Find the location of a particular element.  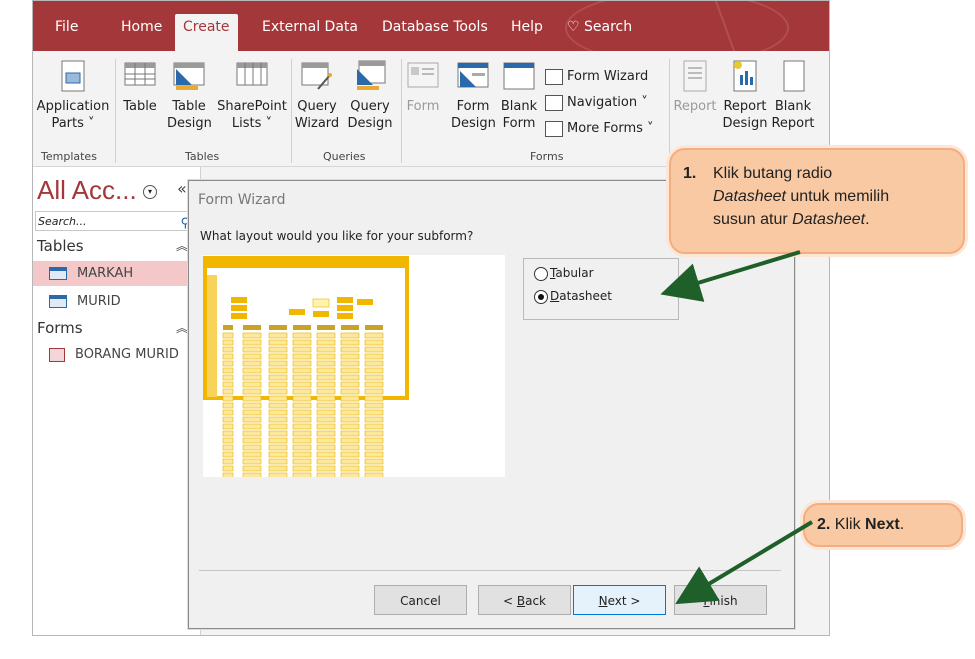

group-queries-label: Queries is located at coordinates (344, 156).